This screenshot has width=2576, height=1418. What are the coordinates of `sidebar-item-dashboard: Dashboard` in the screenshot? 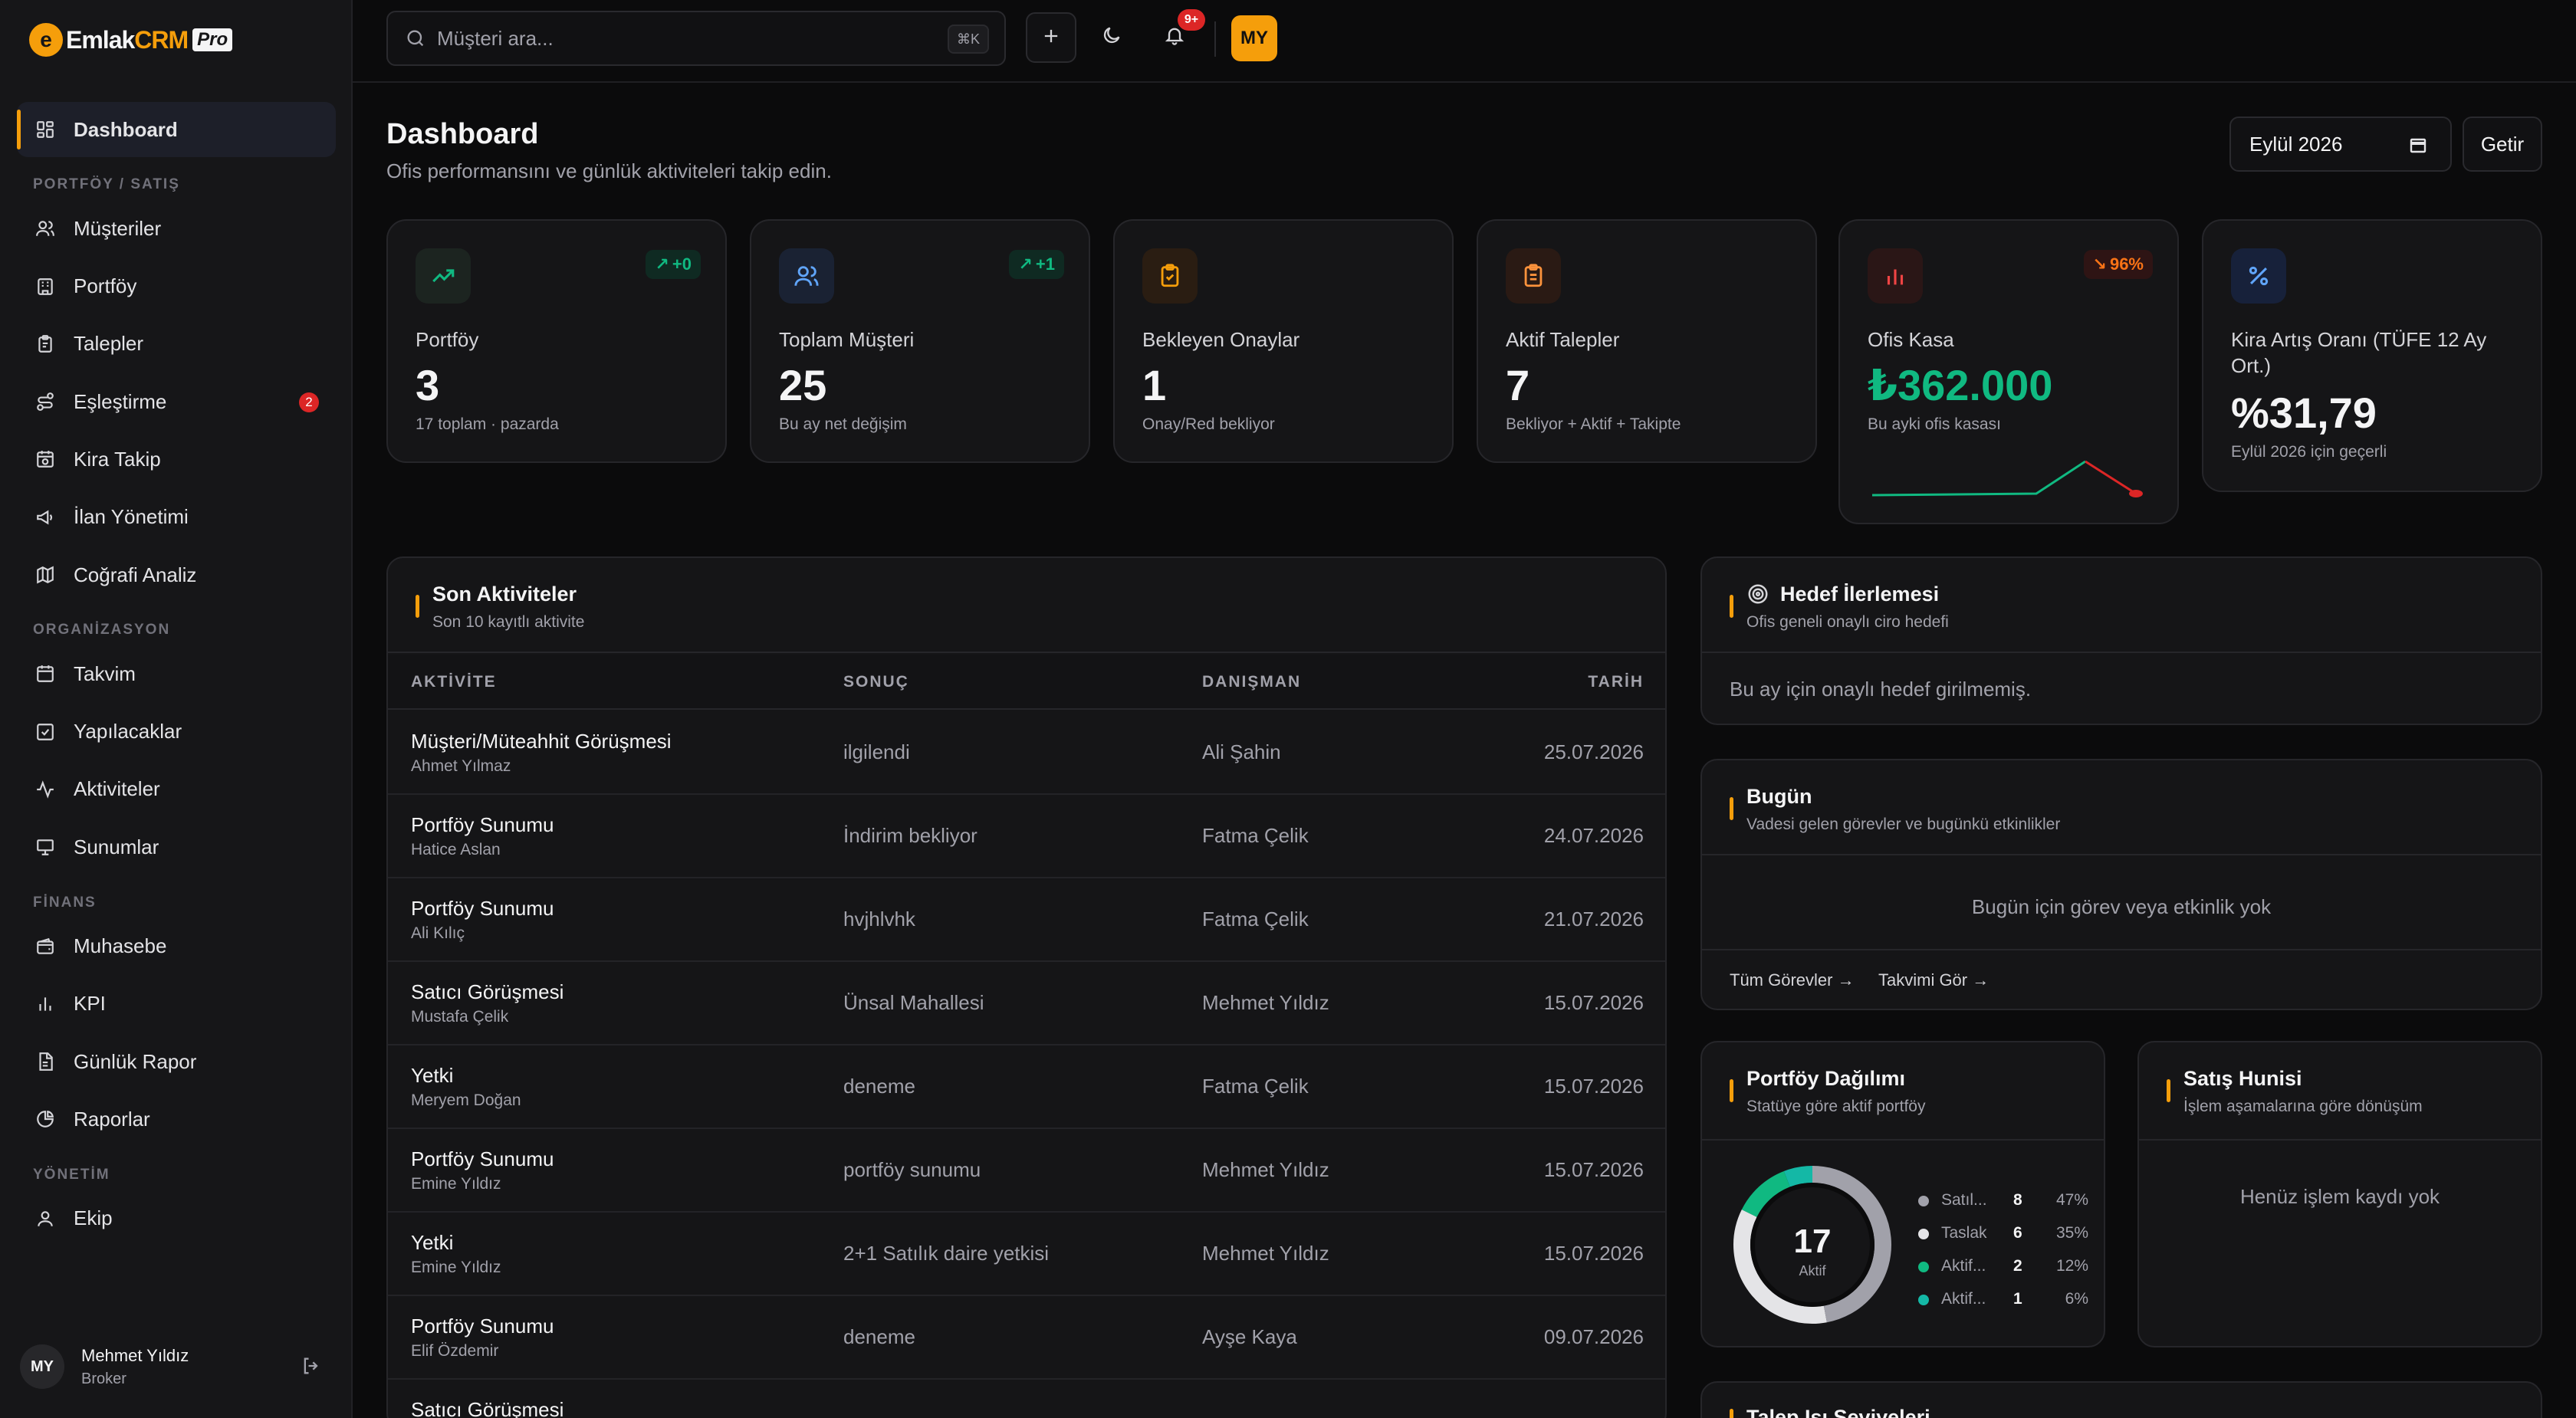 It's located at (177, 129).